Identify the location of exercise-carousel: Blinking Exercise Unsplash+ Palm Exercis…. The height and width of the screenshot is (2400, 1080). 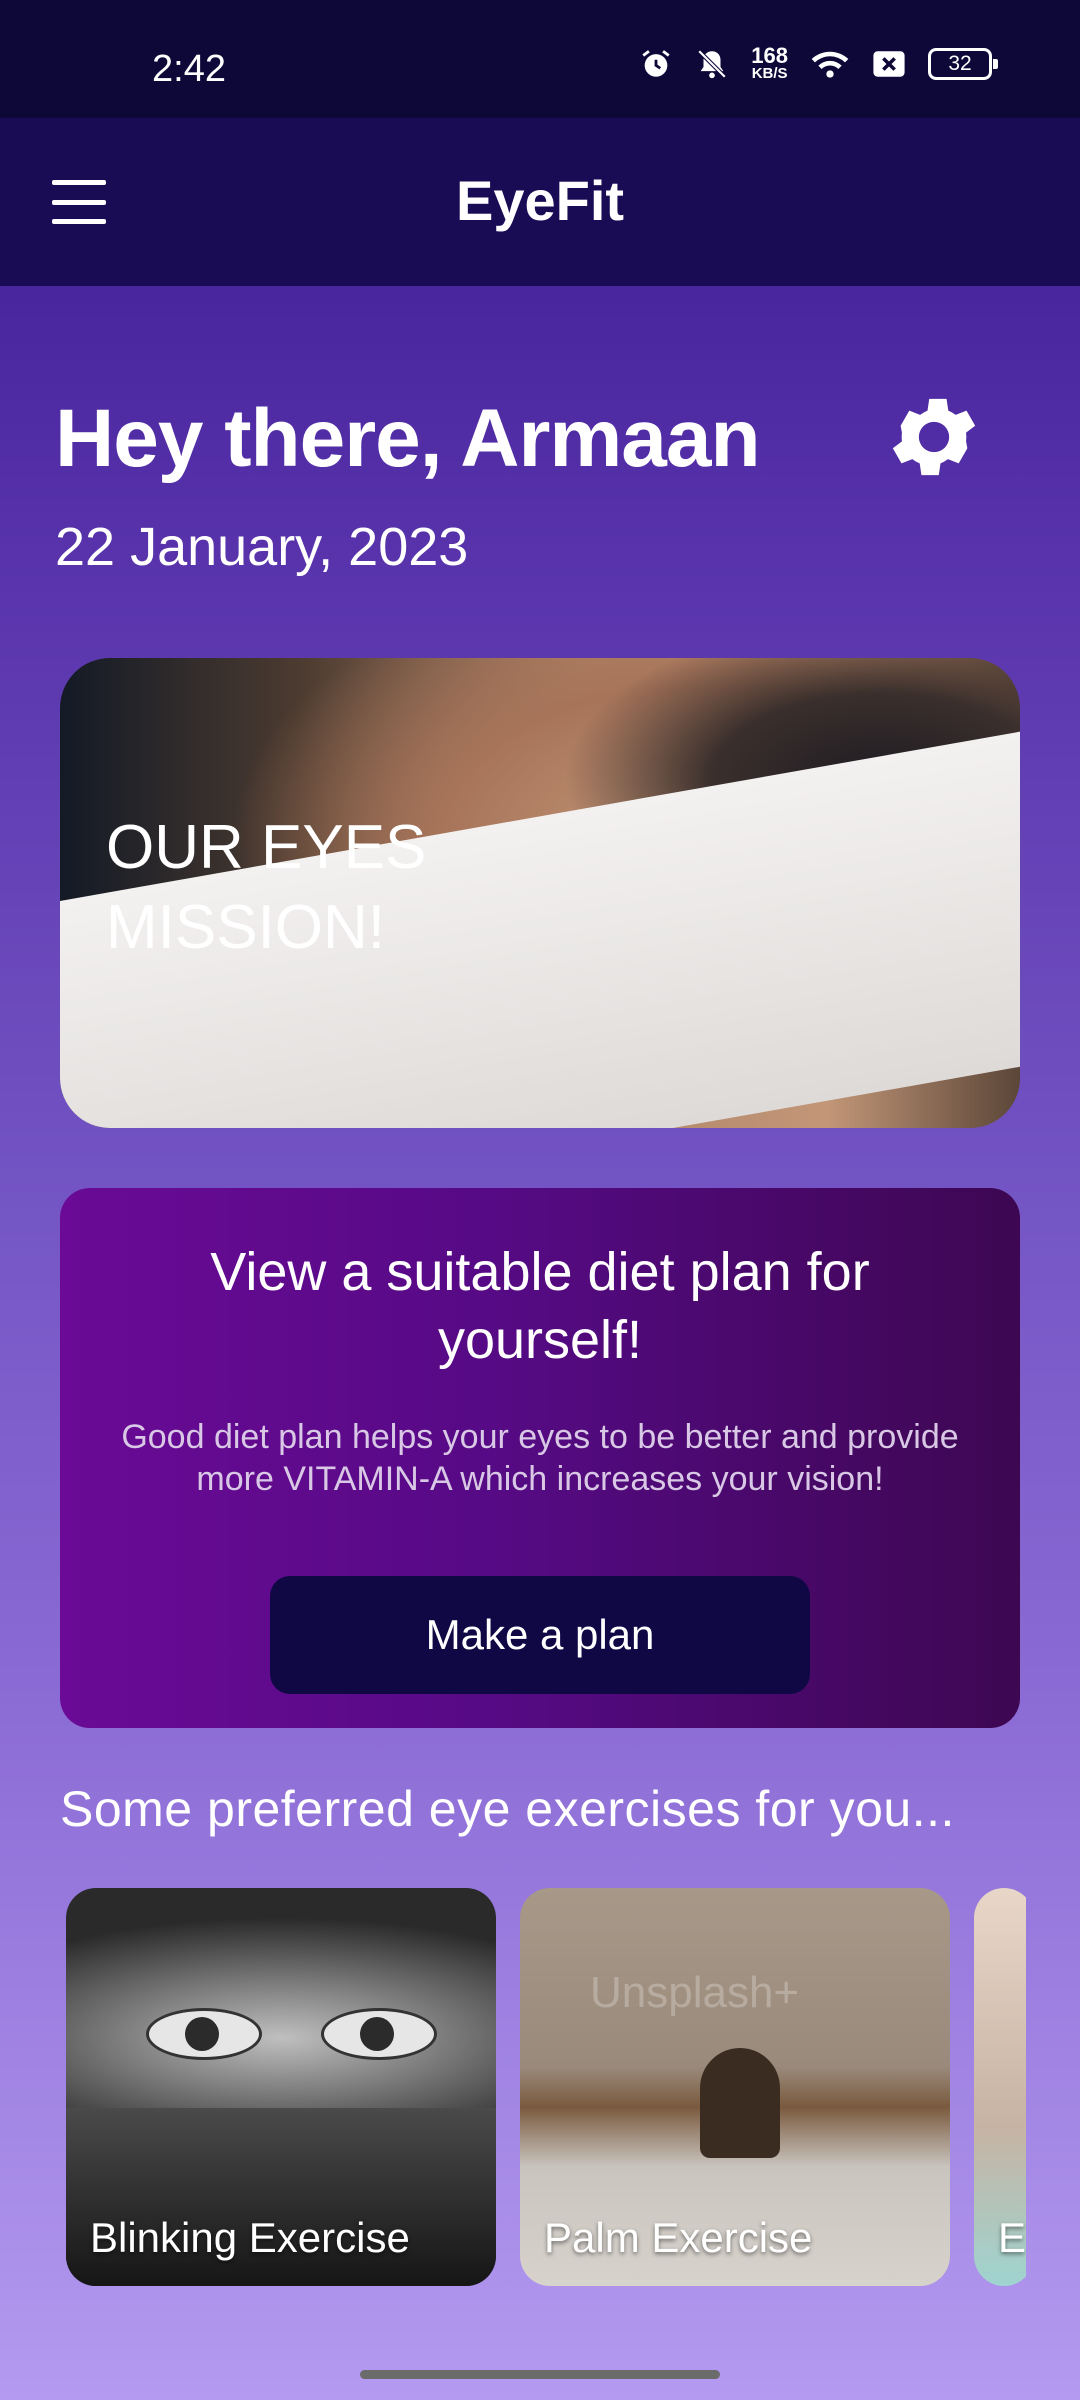
(546, 2088).